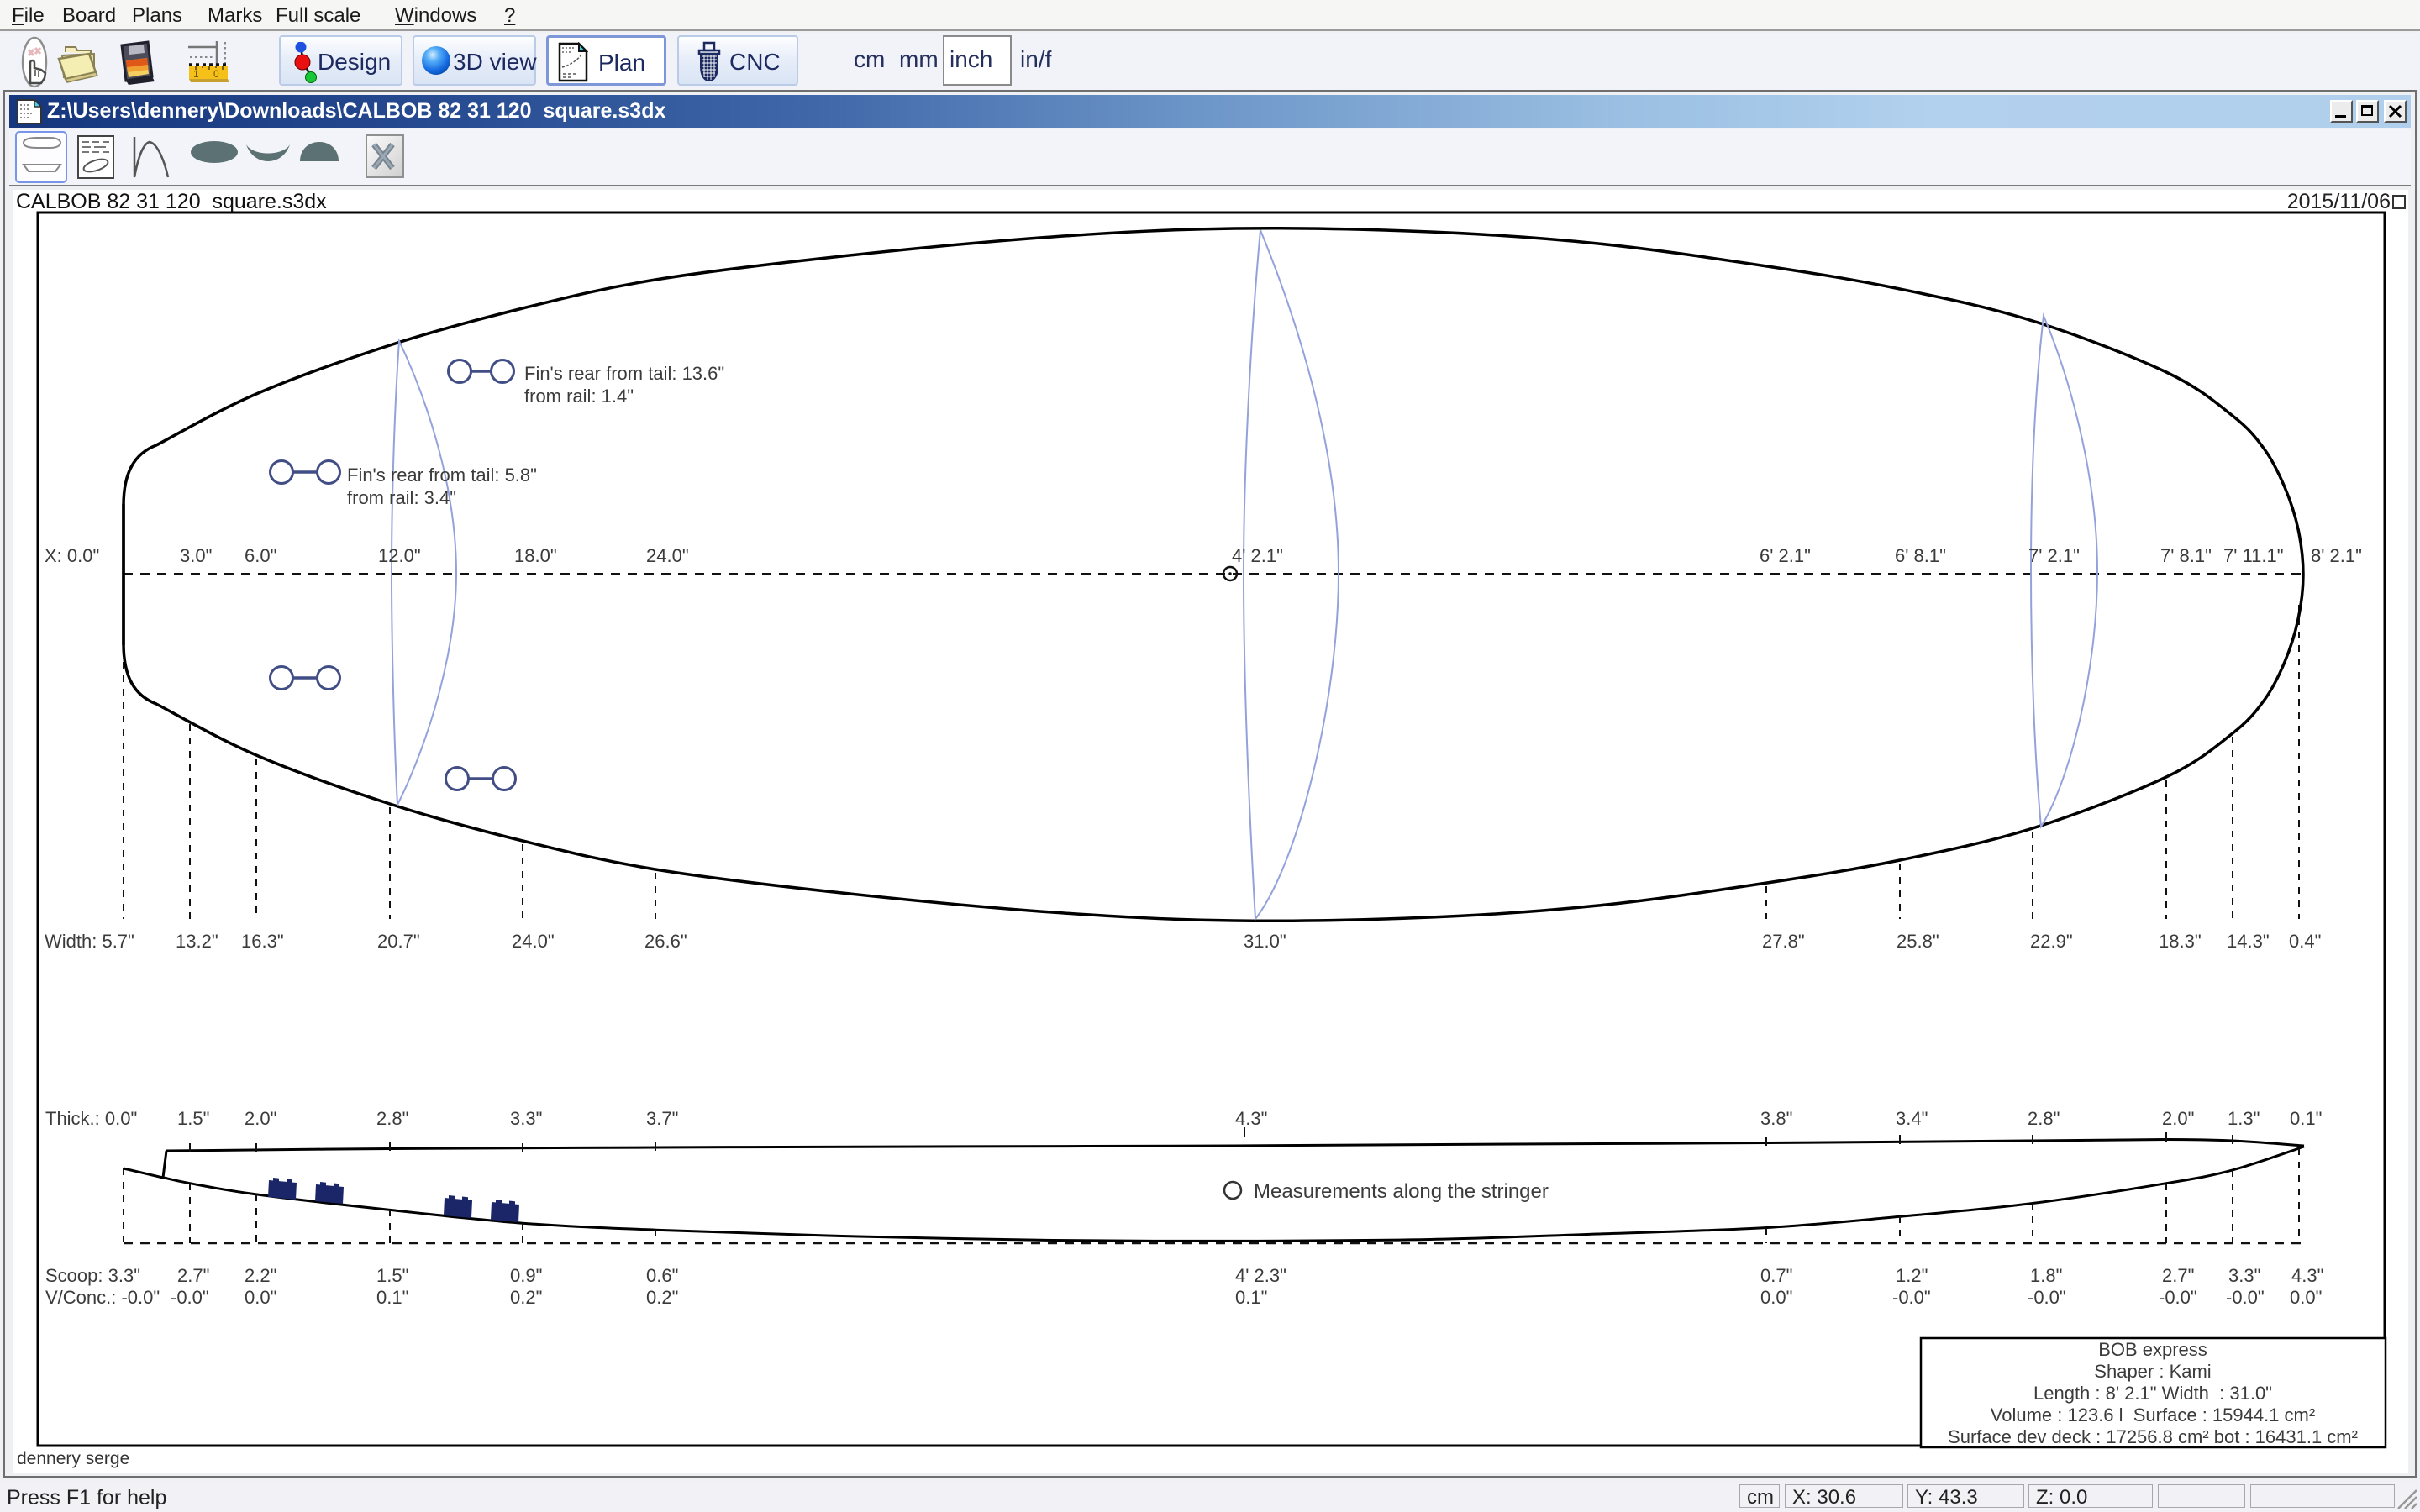  What do you see at coordinates (665, 941) in the screenshot?
I see `svg-text: 26.6"` at bounding box center [665, 941].